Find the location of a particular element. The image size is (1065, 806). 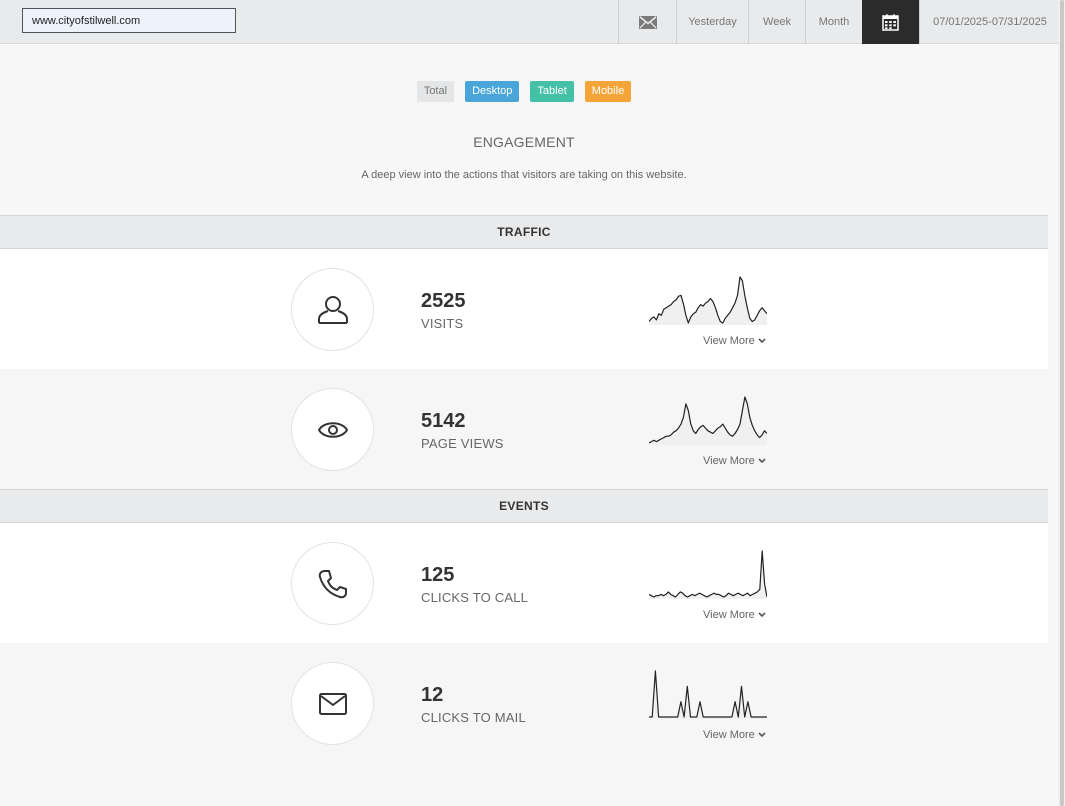

calendar-icon is located at coordinates (890, 22).